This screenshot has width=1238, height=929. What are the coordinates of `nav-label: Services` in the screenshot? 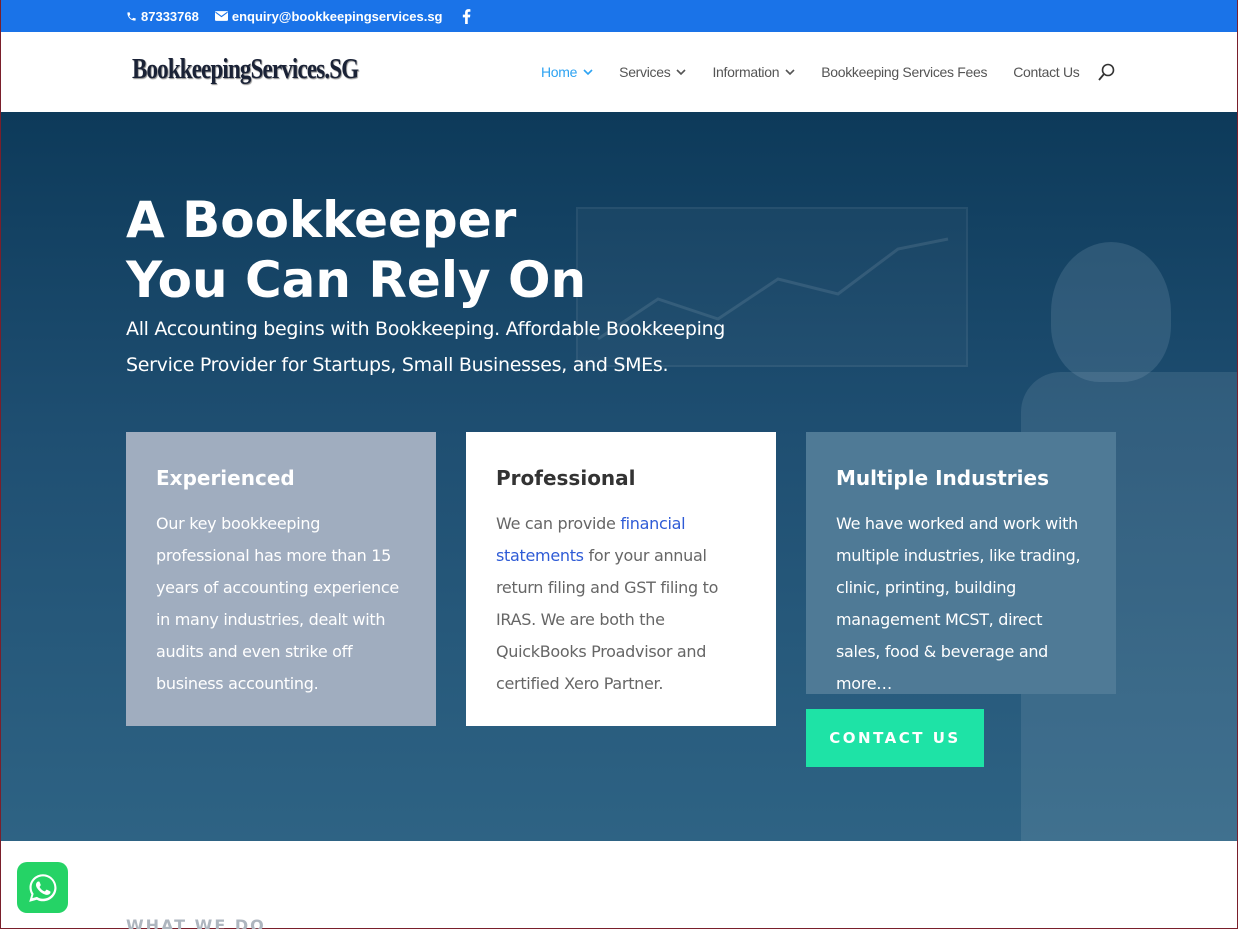 It's located at (645, 72).